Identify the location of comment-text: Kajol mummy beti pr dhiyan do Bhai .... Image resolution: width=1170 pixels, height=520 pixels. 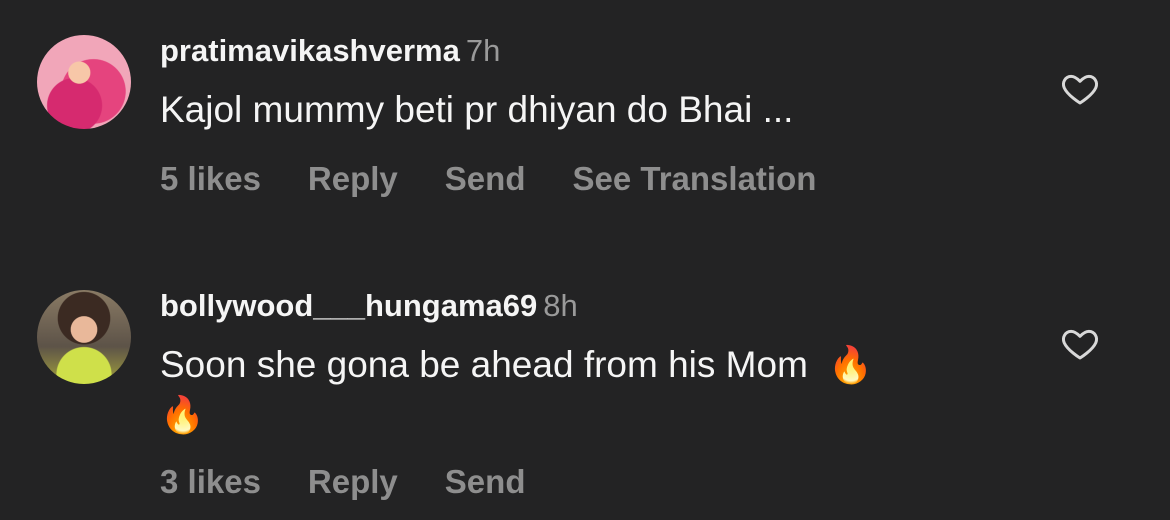
(476, 110).